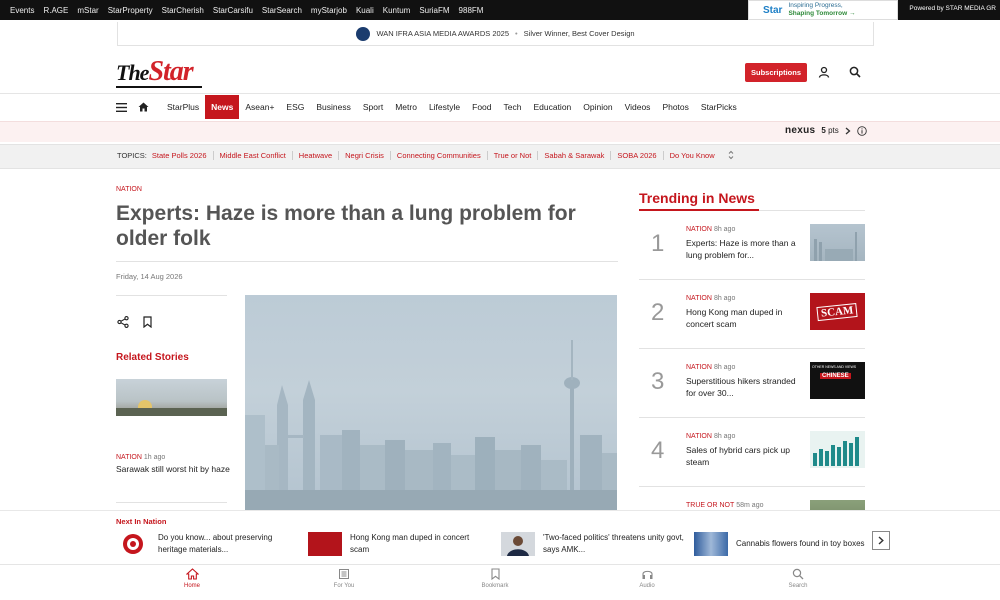  I want to click on network-link-starproperty: StarProperty, so click(130, 10).